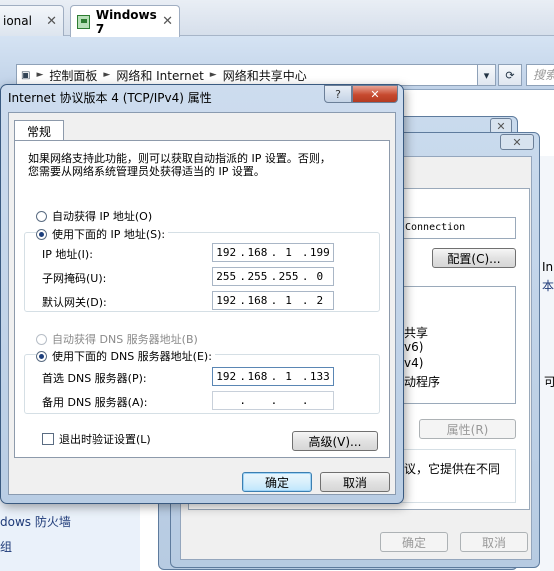  Describe the element at coordinates (273, 376) in the screenshot. I see `preferred-dns-field: 192. 168. 1. 133` at that location.